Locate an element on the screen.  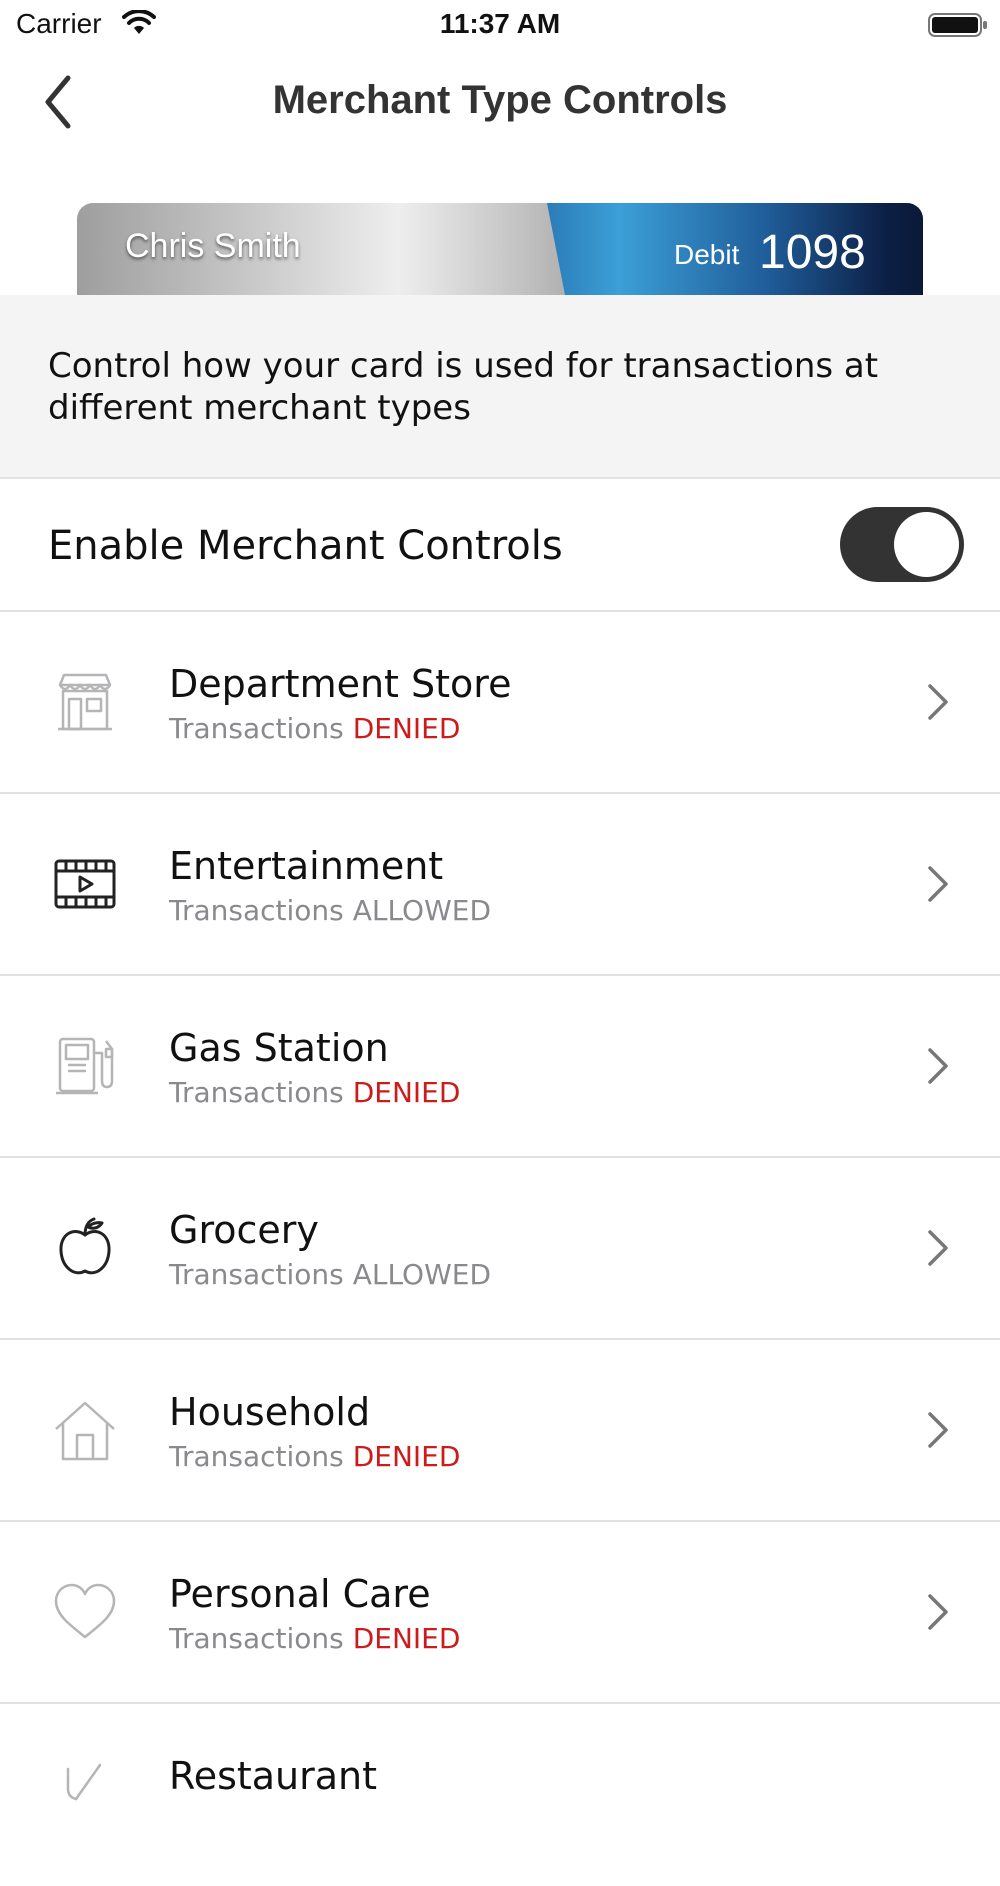
merchant-name: Household is located at coordinates (270, 1412).